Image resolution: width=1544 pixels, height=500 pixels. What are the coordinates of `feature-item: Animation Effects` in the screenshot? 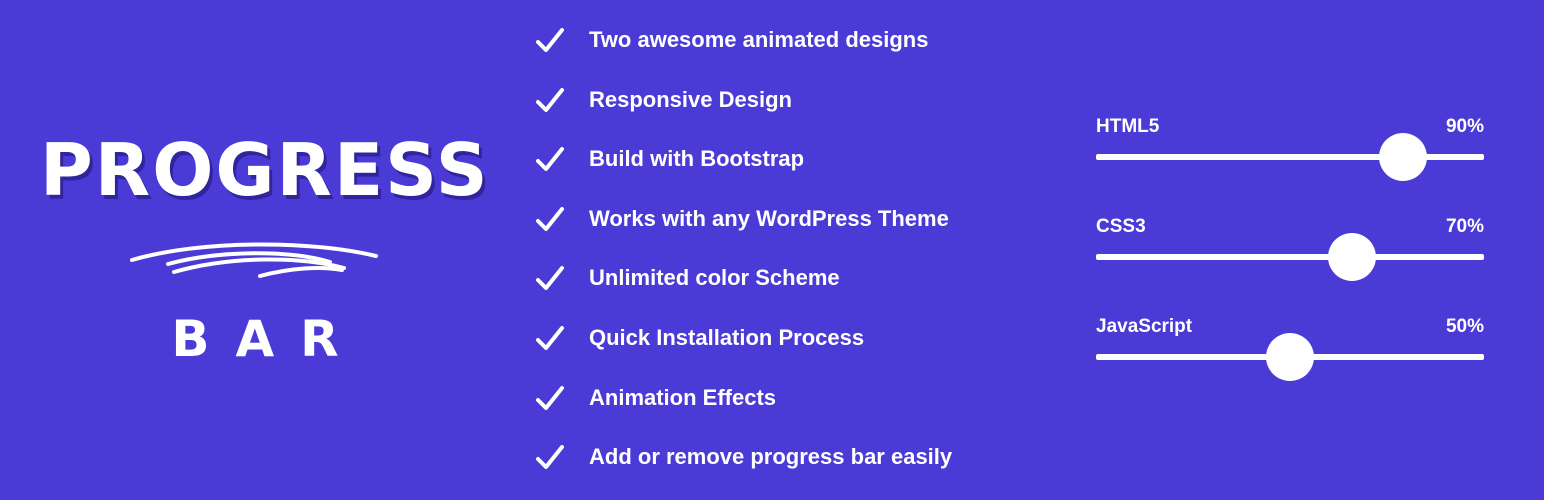 It's located at (743, 406).